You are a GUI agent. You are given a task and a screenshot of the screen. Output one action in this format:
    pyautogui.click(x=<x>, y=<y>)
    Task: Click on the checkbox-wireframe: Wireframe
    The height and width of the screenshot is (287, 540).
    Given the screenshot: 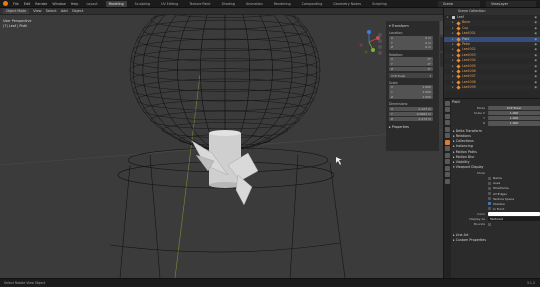 What is the action you would take?
    pyautogui.click(x=496, y=188)
    